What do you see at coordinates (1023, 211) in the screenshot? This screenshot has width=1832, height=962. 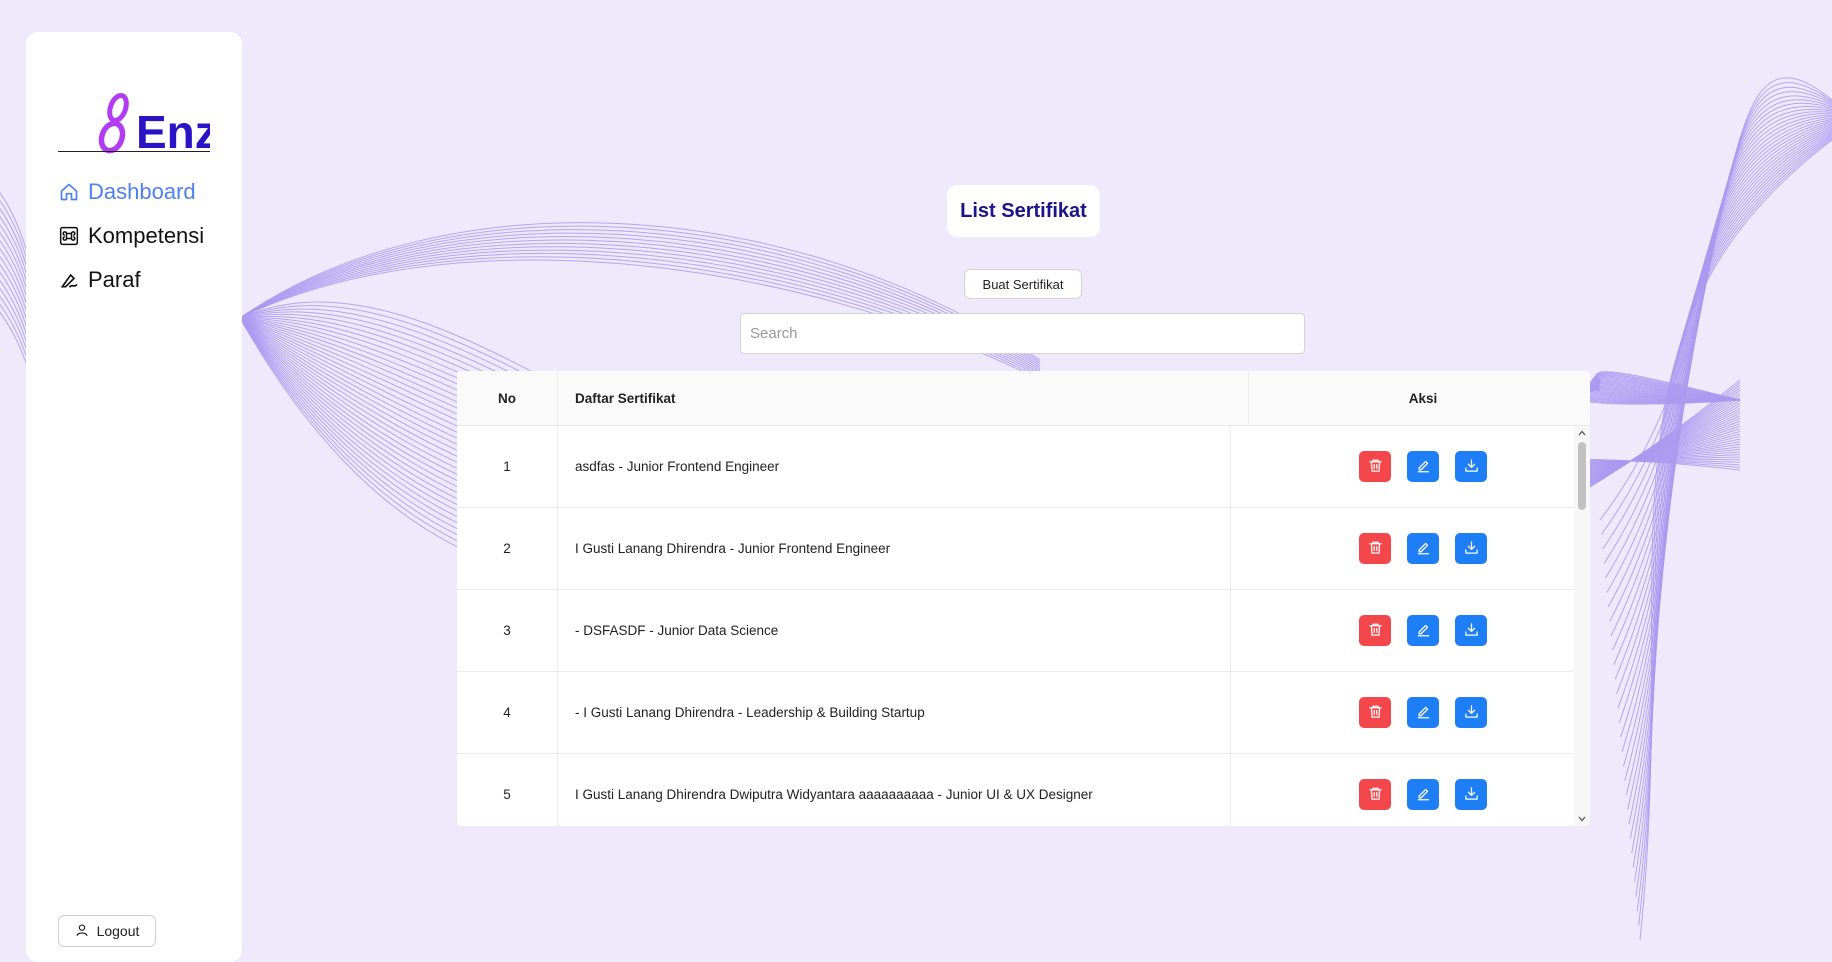 I see `page-title: List Sertifikat` at bounding box center [1023, 211].